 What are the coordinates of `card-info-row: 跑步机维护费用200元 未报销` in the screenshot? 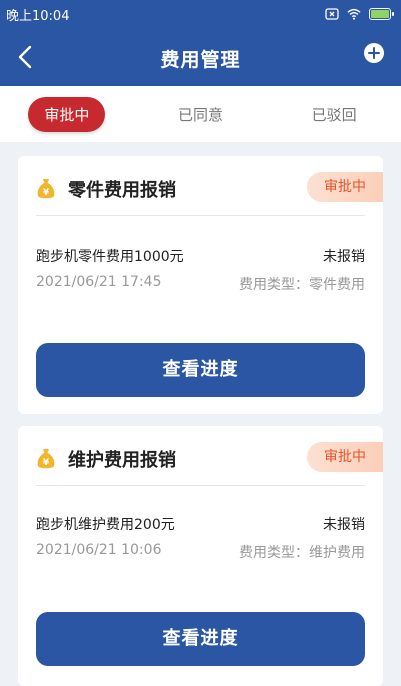 It's located at (200, 524).